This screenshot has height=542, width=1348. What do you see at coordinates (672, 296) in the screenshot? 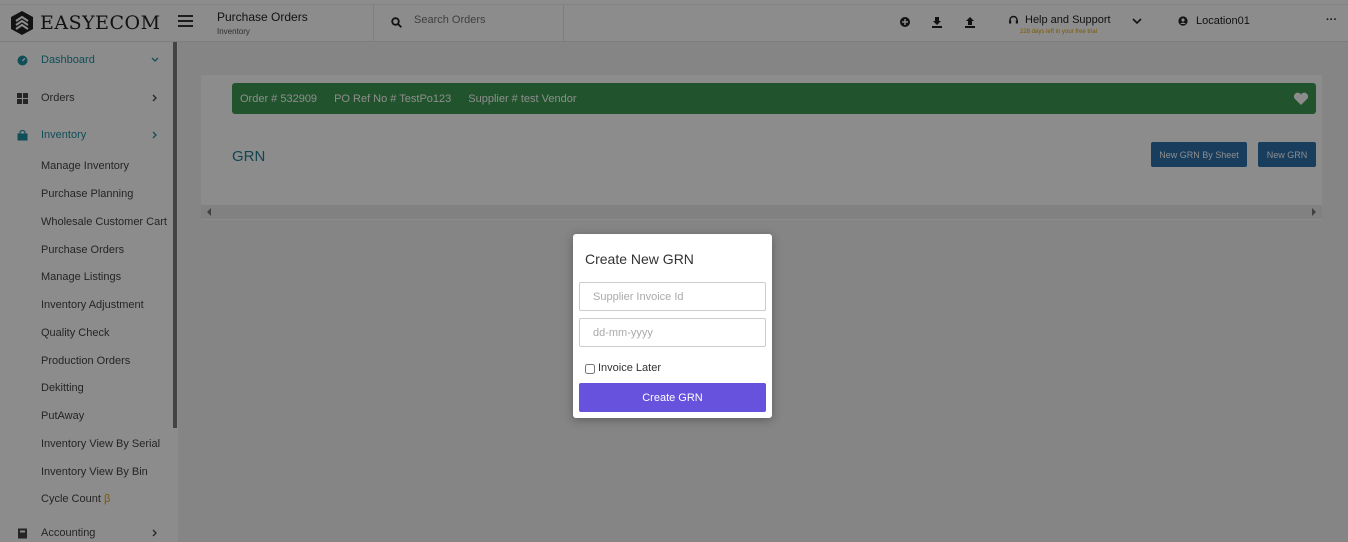
I see `supplier-invoice-id-input` at bounding box center [672, 296].